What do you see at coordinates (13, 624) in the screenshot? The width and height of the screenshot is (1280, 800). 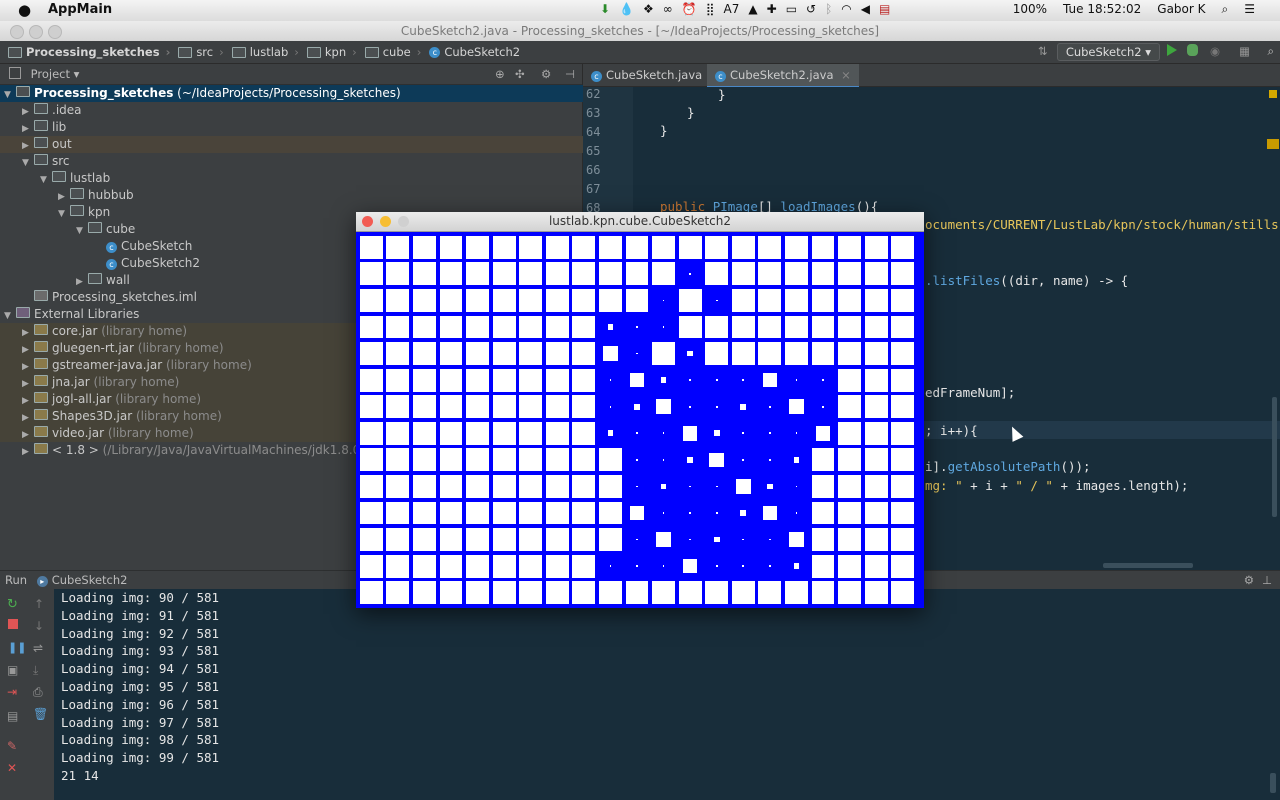 I see `stop-icon` at bounding box center [13, 624].